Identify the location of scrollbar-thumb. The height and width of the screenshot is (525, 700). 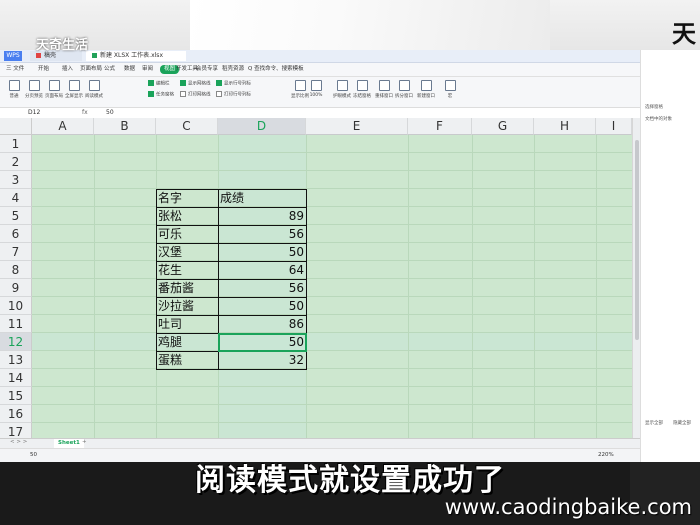
(637, 240).